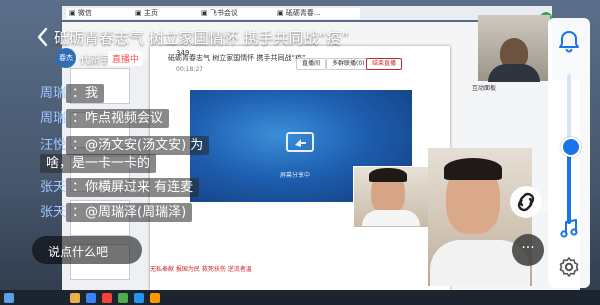 The width and height of the screenshot is (600, 305). I want to click on host-name: 代新宇, so click(95, 58).